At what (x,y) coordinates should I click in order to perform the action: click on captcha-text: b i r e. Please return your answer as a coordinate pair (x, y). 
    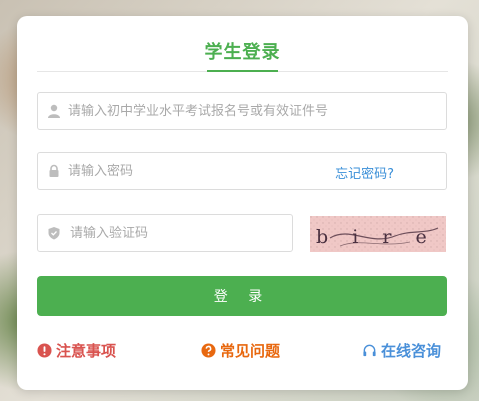
    Looking at the image, I should click on (376, 237).